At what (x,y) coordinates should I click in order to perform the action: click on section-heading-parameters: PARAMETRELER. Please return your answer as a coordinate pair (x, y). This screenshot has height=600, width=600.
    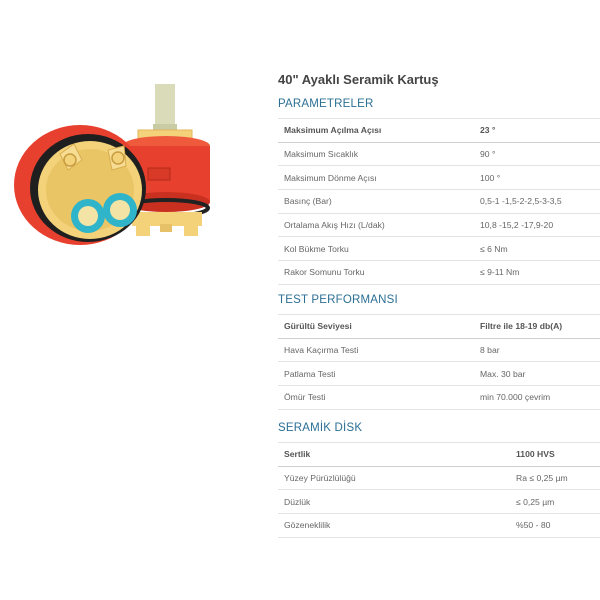
    Looking at the image, I should click on (326, 104).